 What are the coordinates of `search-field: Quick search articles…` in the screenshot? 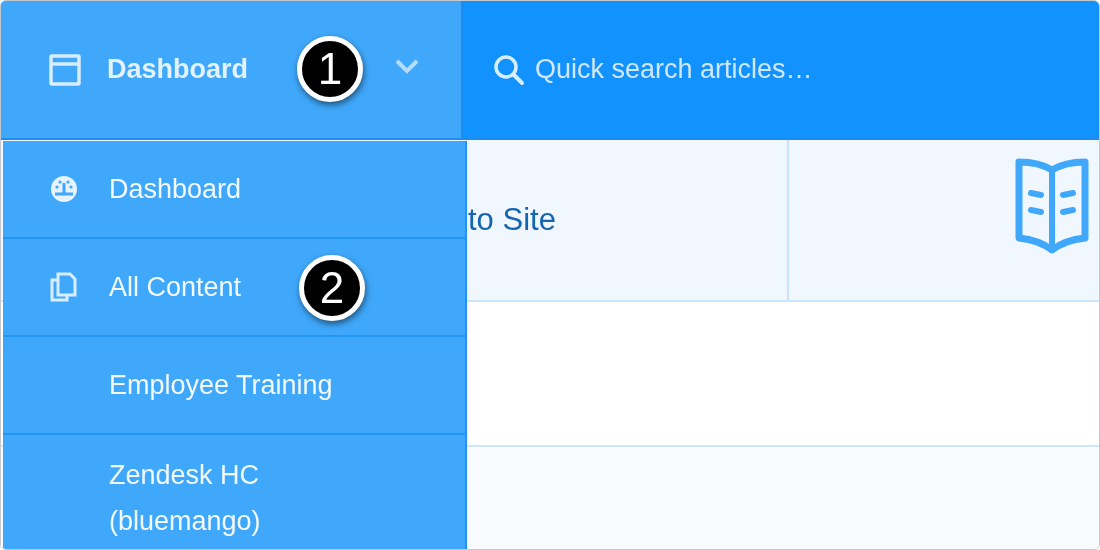 It's located at (775, 69).